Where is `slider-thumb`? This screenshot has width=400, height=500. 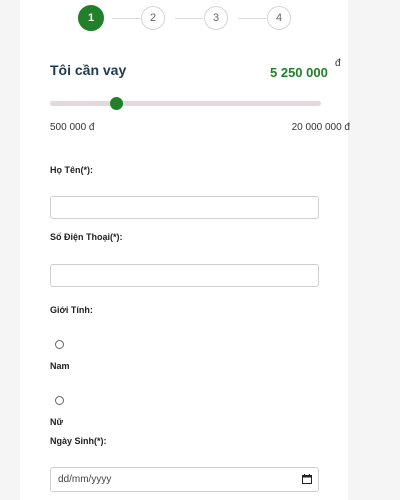 slider-thumb is located at coordinates (116, 103).